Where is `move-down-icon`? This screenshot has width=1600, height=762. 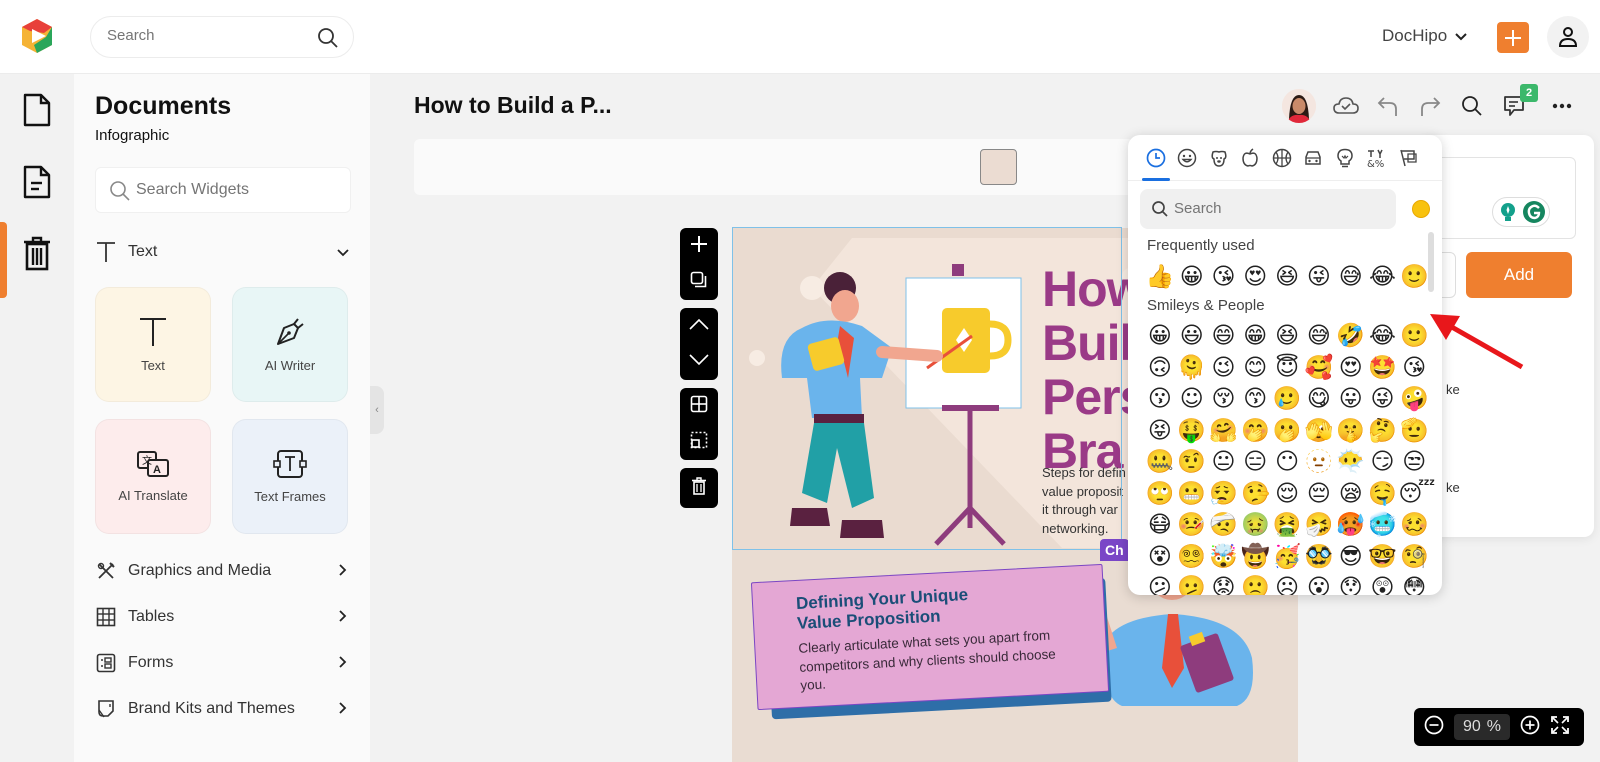
move-down-icon is located at coordinates (699, 362).